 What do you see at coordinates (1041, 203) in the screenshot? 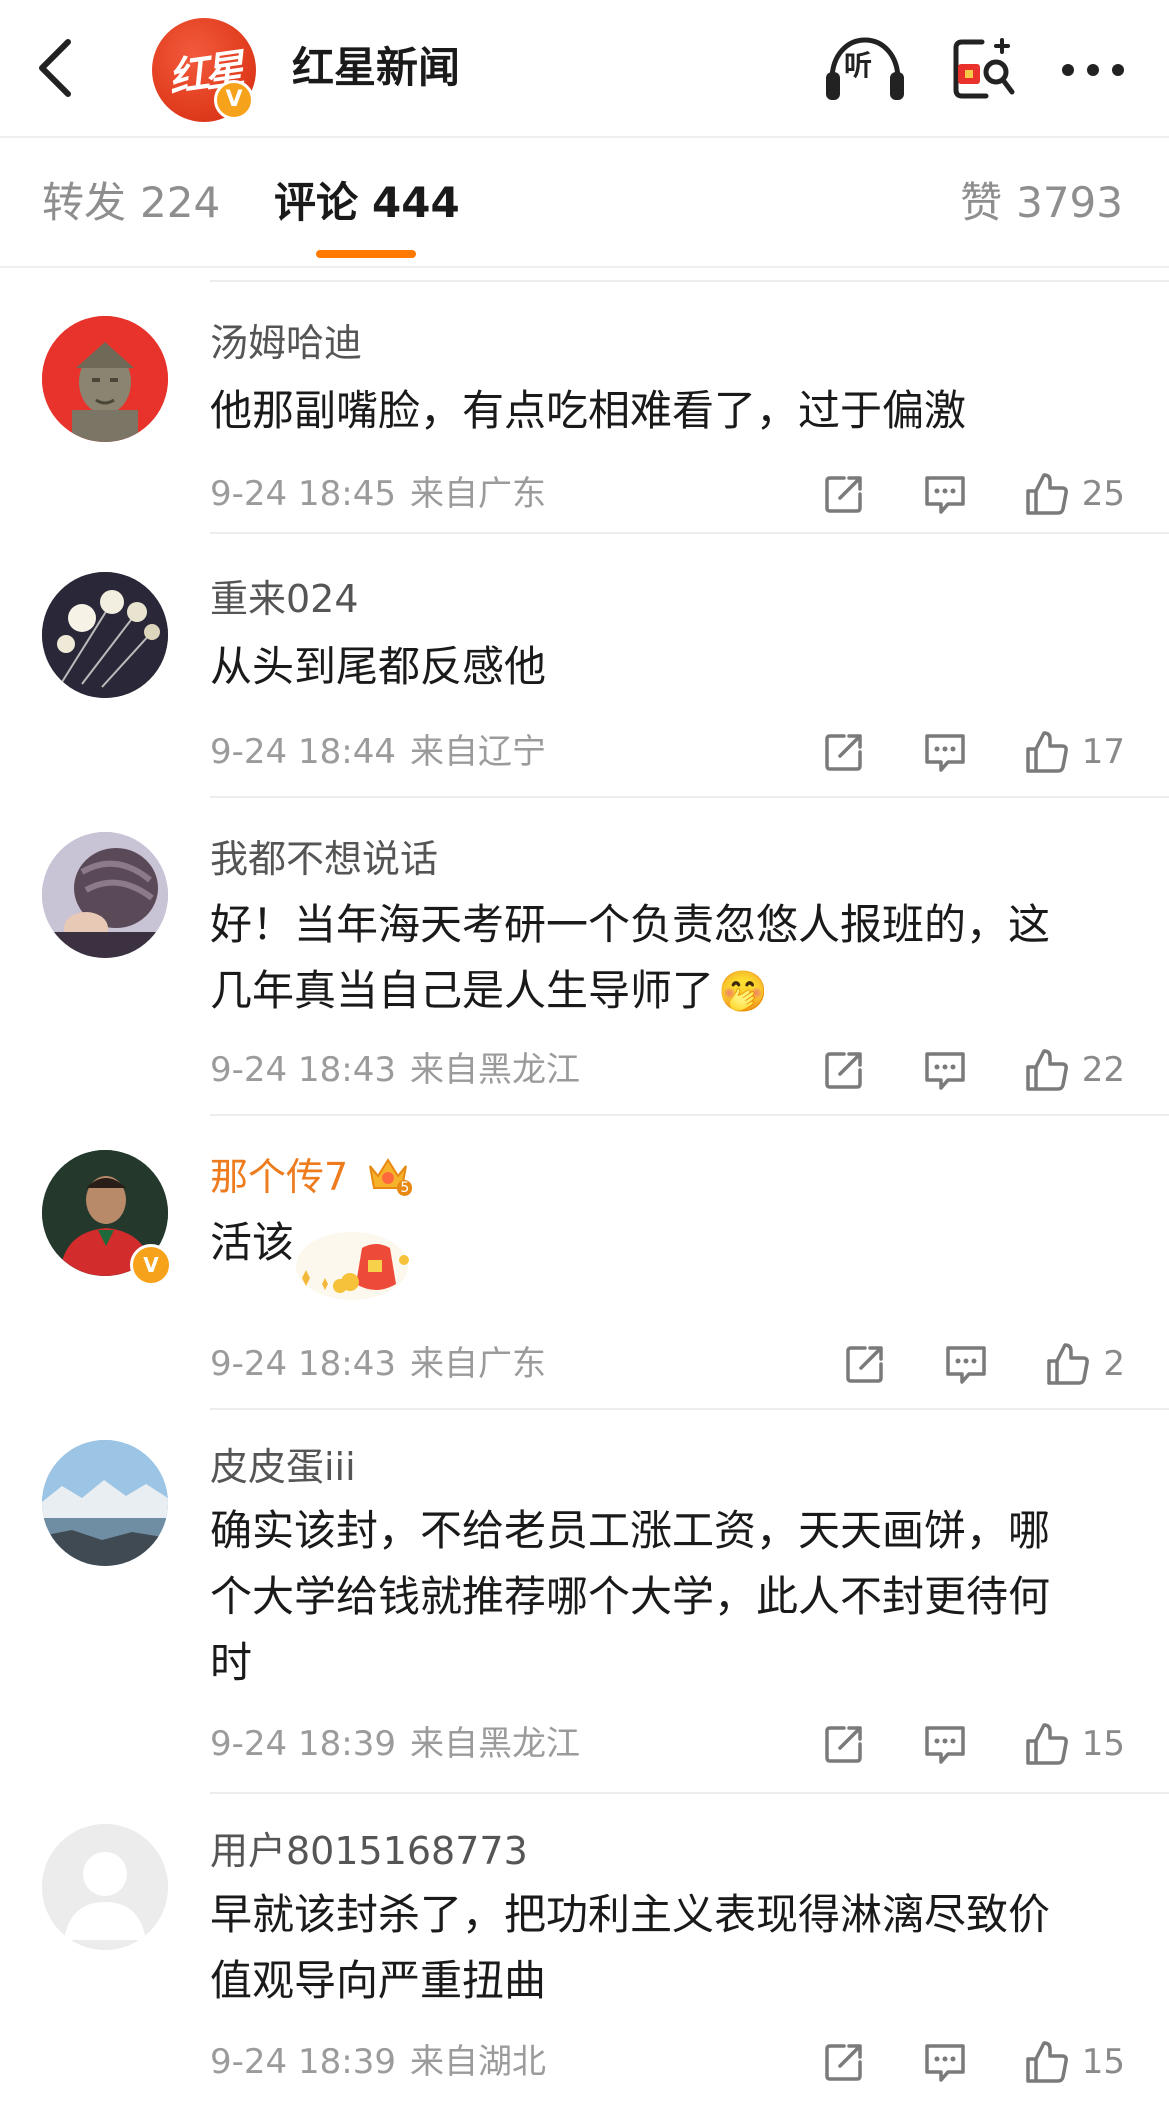
I see `tab-likes: 赞 3793` at bounding box center [1041, 203].